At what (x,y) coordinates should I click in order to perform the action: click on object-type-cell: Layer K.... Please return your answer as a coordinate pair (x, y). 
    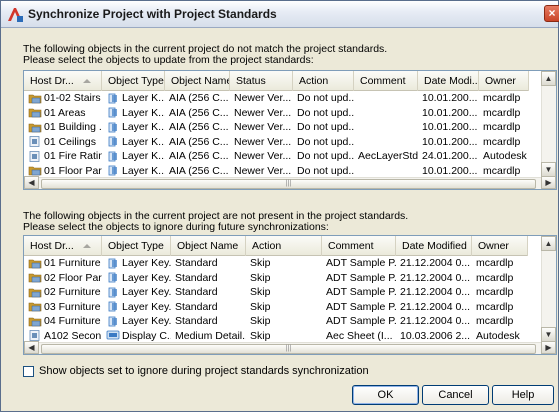
    Looking at the image, I should click on (133, 113).